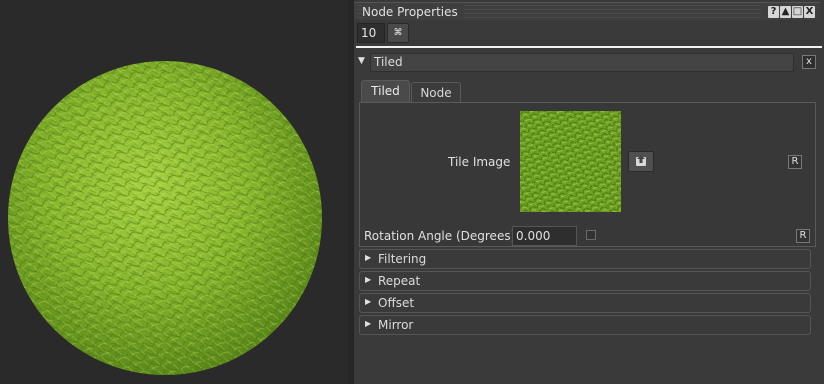 This screenshot has height=384, width=824. What do you see at coordinates (436, 93) in the screenshot?
I see `tab-node: Node` at bounding box center [436, 93].